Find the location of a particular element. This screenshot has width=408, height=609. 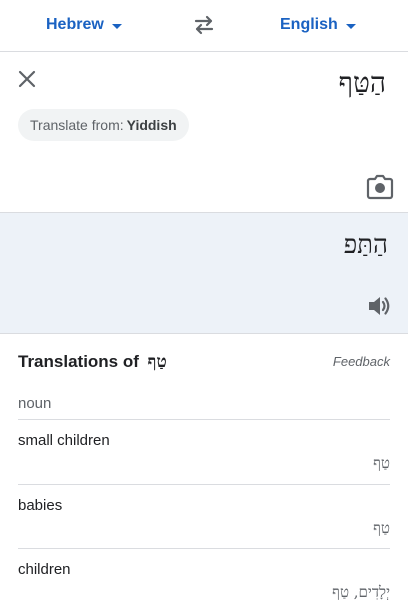

detect-prefix: Translate from: is located at coordinates (77, 125).